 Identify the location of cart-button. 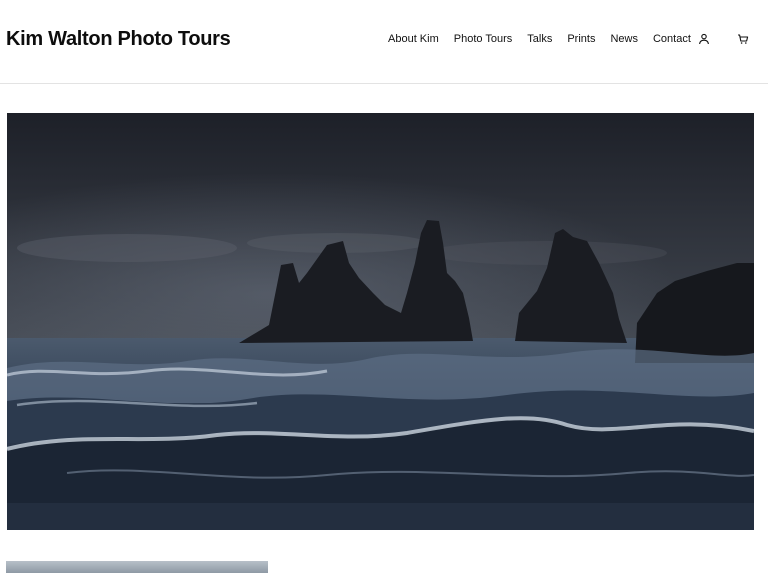
(743, 39).